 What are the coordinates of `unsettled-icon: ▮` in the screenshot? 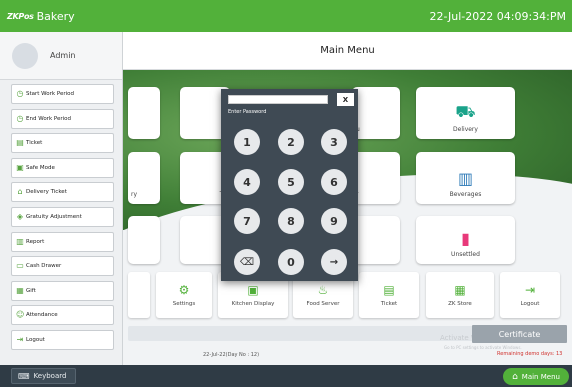 It's located at (465, 238).